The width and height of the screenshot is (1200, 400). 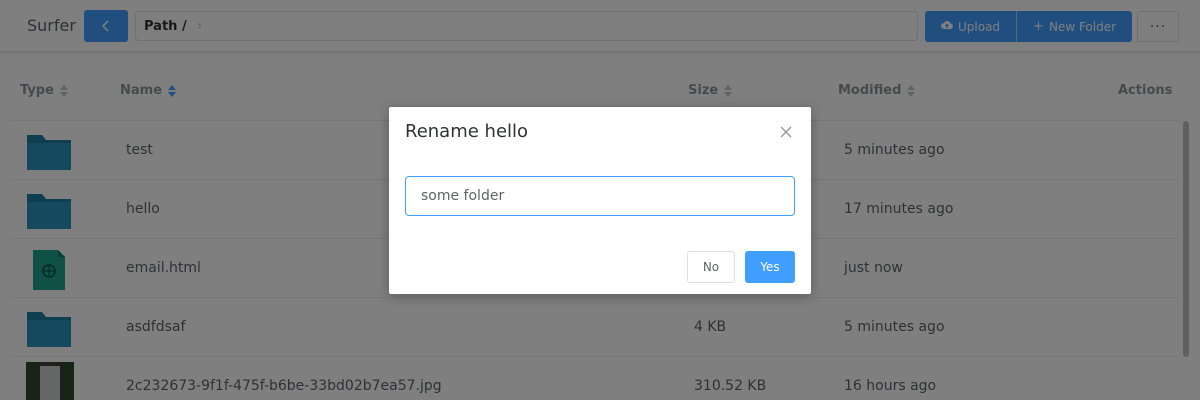 I want to click on no-button: No, so click(x=711, y=267).